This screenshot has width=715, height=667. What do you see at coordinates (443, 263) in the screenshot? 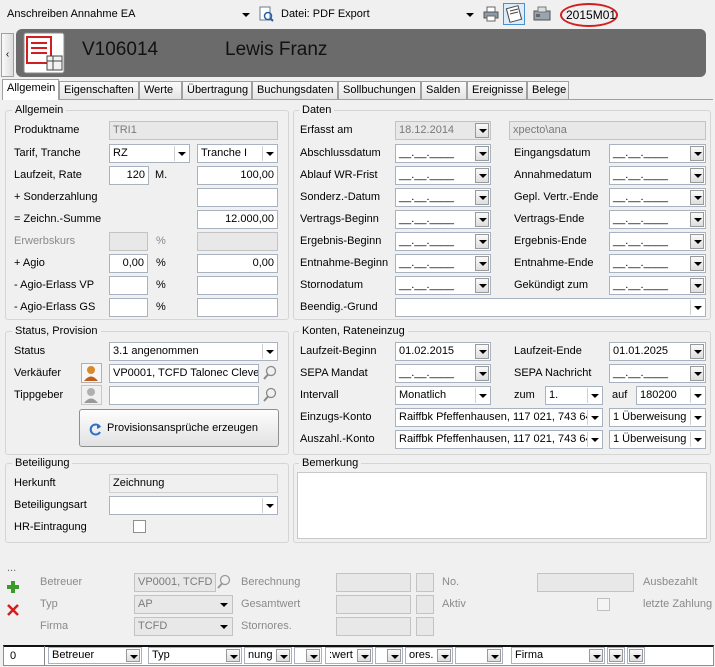
I see `entnahme-beginn-field: __.__.____` at bounding box center [443, 263].